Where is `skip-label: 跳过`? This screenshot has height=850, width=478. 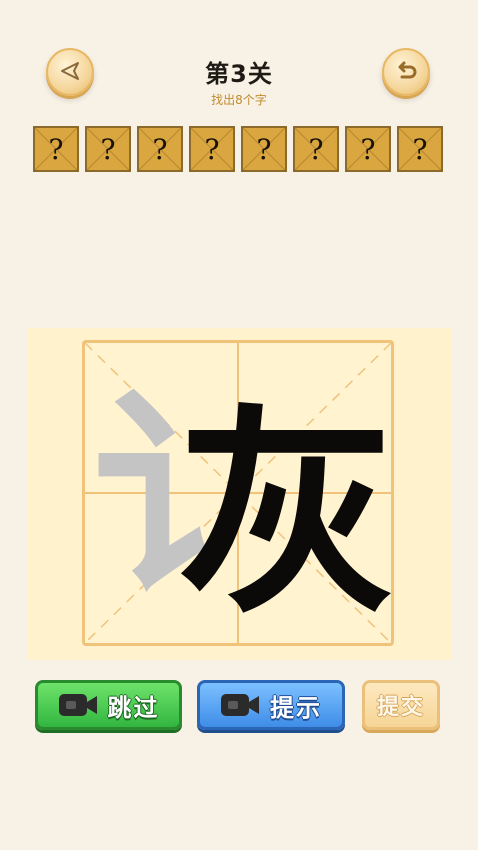 skip-label: 跳过 is located at coordinates (133, 707).